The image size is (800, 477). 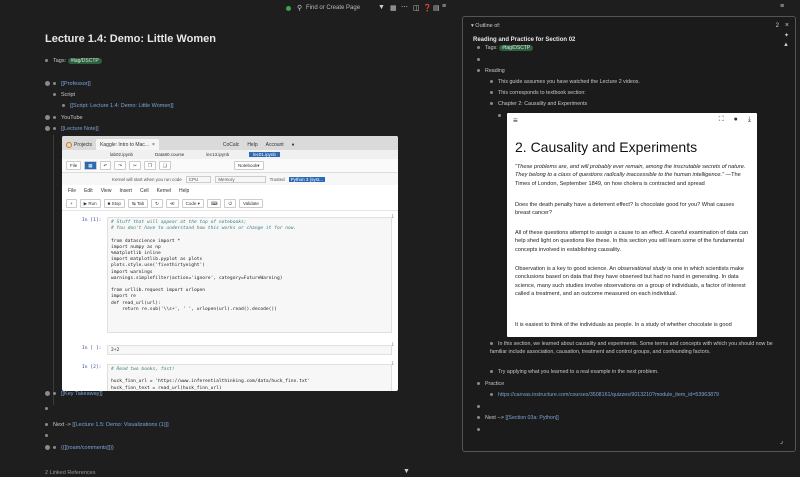 What do you see at coordinates (217, 154) in the screenshot?
I see `file-tab-lec13: lec13.ipynb` at bounding box center [217, 154].